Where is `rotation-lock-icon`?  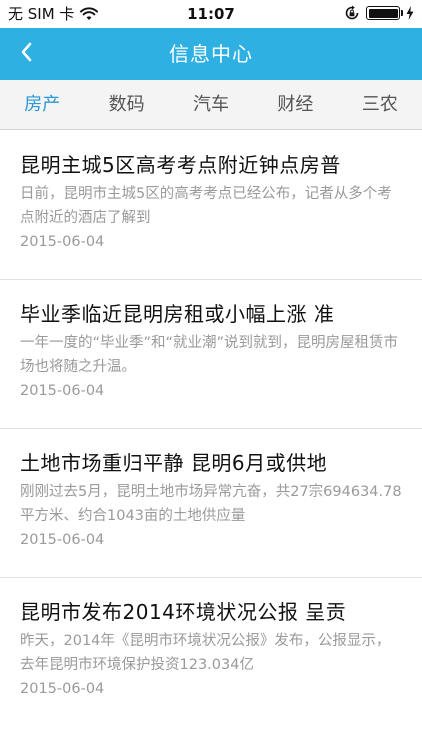
rotation-lock-icon is located at coordinates (352, 13).